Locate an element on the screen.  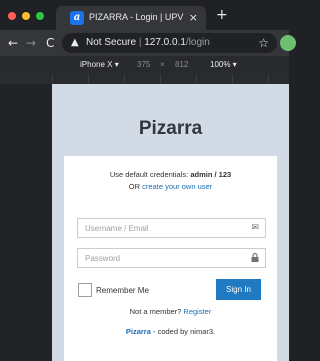
device-width: 375 is located at coordinates (143, 64).